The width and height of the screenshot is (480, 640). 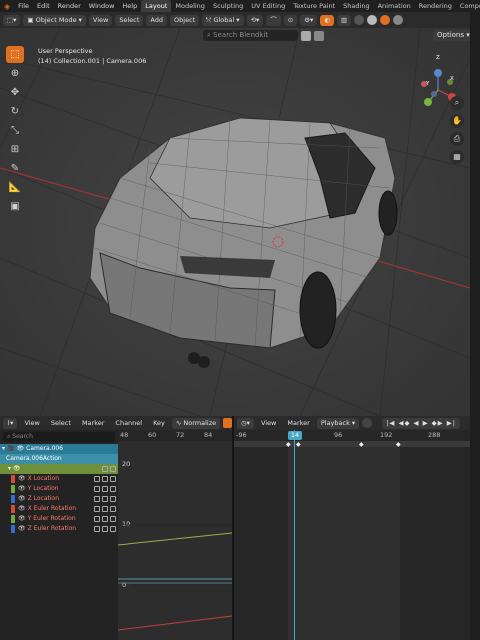 What do you see at coordinates (100, 20) in the screenshot?
I see `viewport-menu-view: View` at bounding box center [100, 20].